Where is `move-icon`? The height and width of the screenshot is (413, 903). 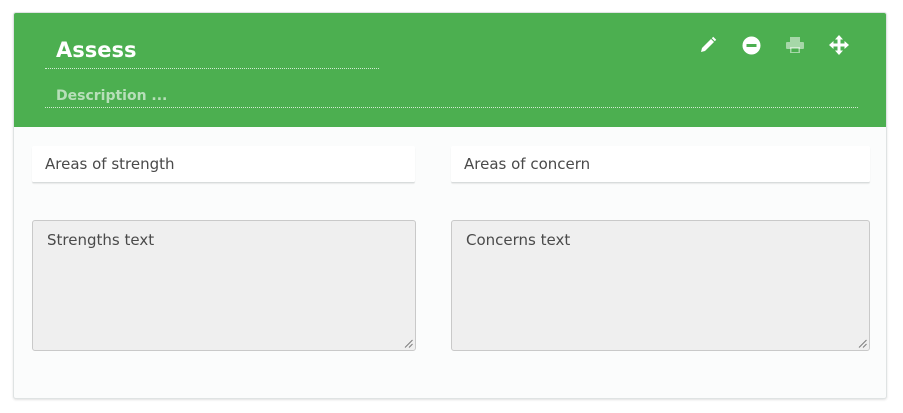
move-icon is located at coordinates (839, 45).